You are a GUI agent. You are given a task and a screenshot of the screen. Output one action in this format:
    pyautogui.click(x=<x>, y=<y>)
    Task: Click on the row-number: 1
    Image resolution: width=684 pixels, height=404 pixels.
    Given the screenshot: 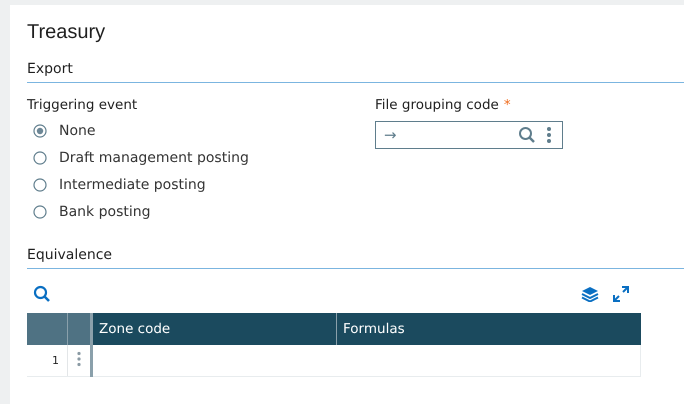 What is the action you would take?
    pyautogui.click(x=47, y=360)
    